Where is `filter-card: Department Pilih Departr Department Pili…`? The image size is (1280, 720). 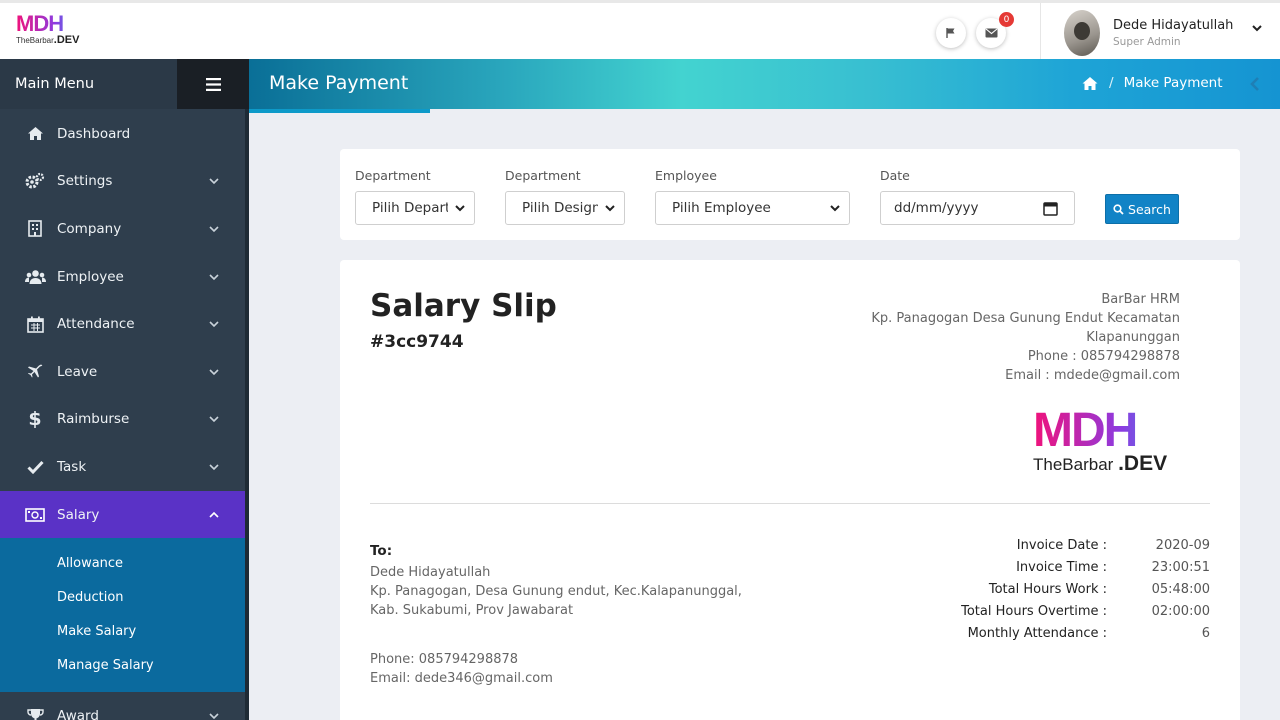
filter-card: Department Pilih Departr Department Pili… is located at coordinates (790, 194).